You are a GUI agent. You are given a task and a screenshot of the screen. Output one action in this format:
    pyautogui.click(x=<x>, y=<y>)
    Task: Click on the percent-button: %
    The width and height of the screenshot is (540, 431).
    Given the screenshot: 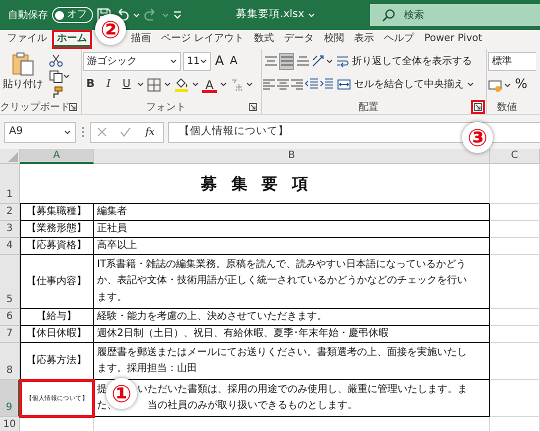 What is the action you would take?
    pyautogui.click(x=521, y=85)
    